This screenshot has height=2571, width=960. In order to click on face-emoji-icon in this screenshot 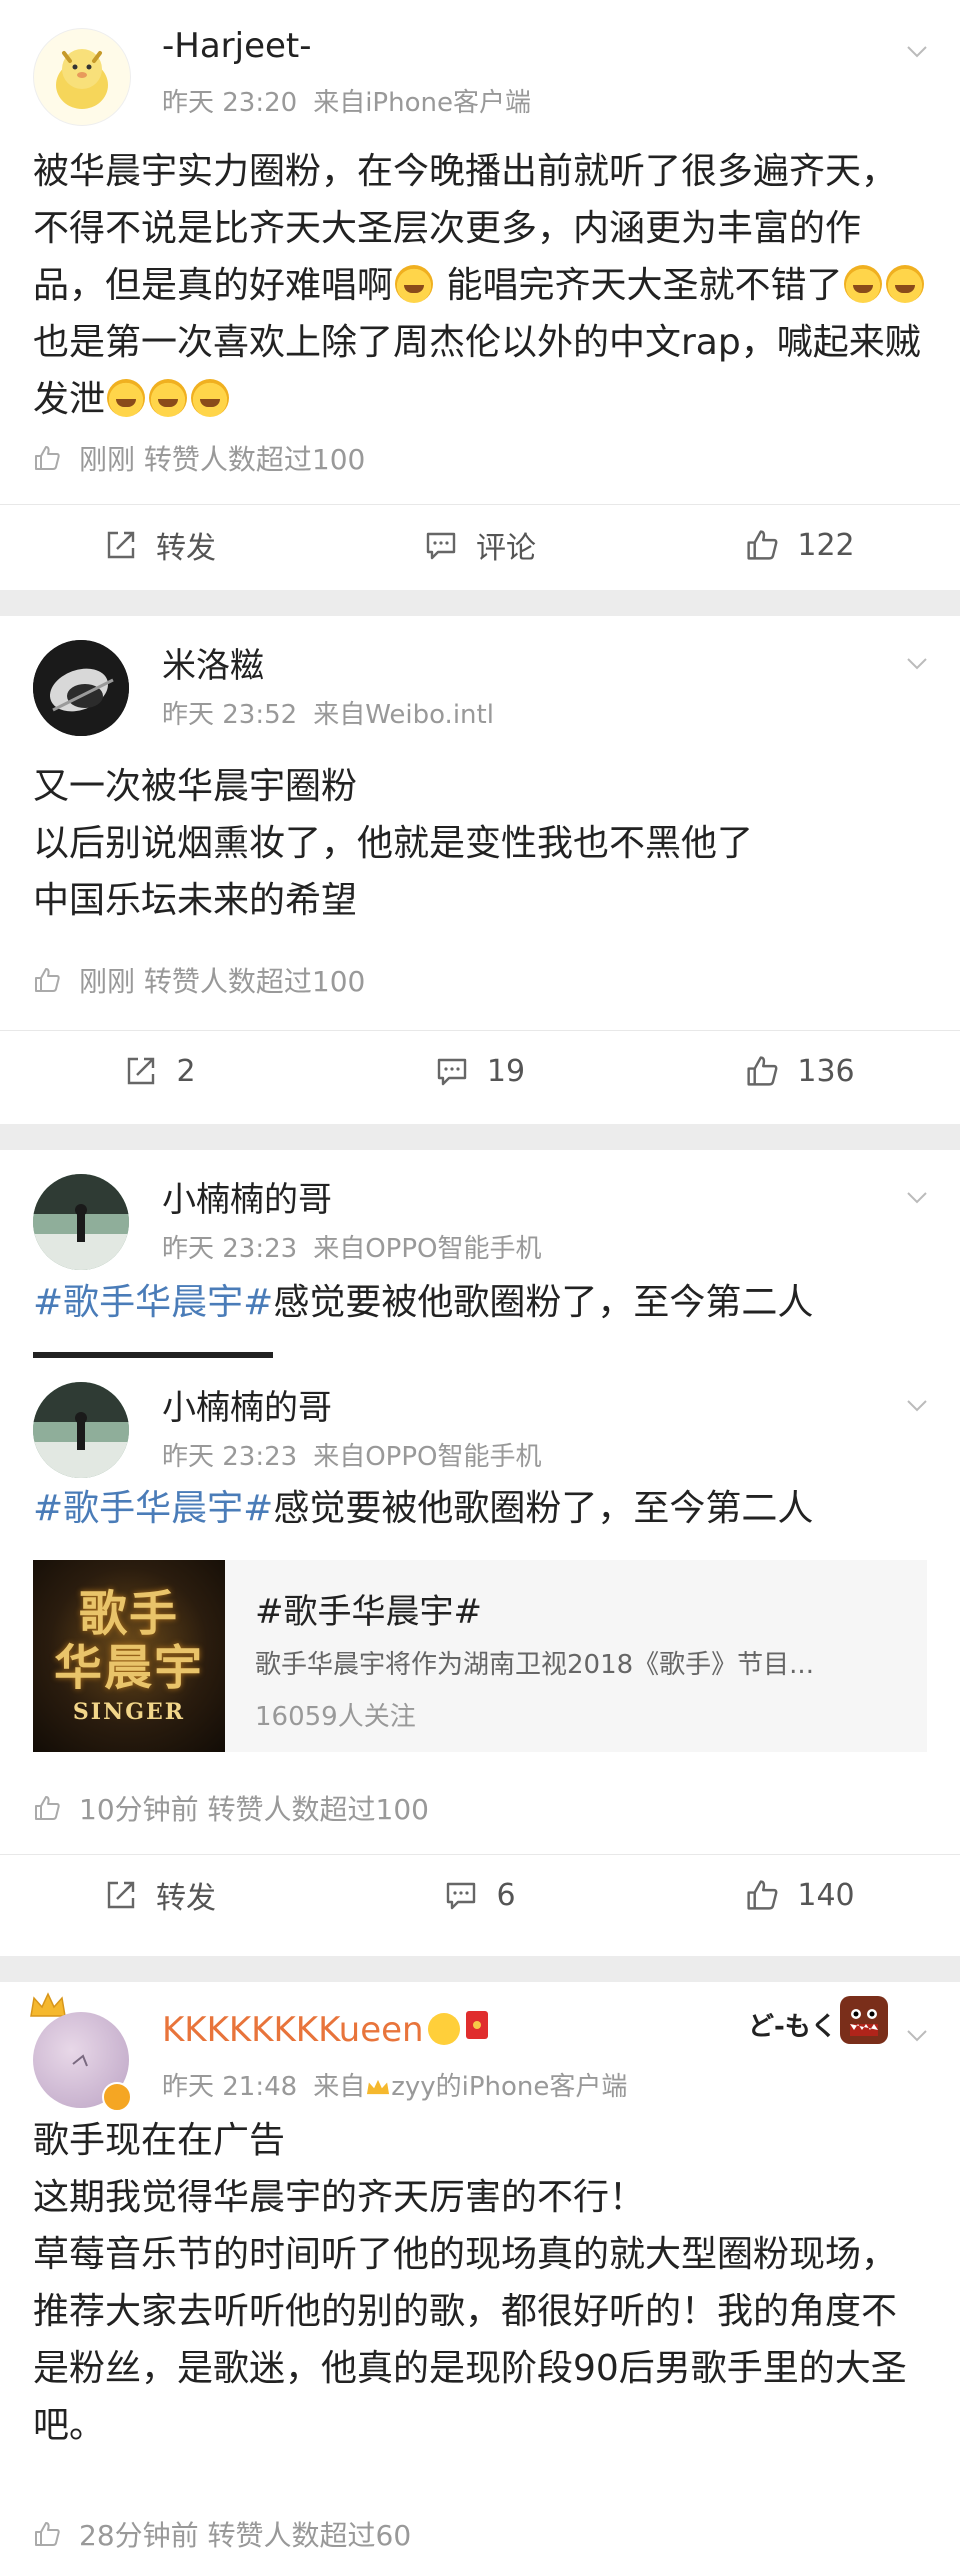, I will do `click(443, 2029)`.